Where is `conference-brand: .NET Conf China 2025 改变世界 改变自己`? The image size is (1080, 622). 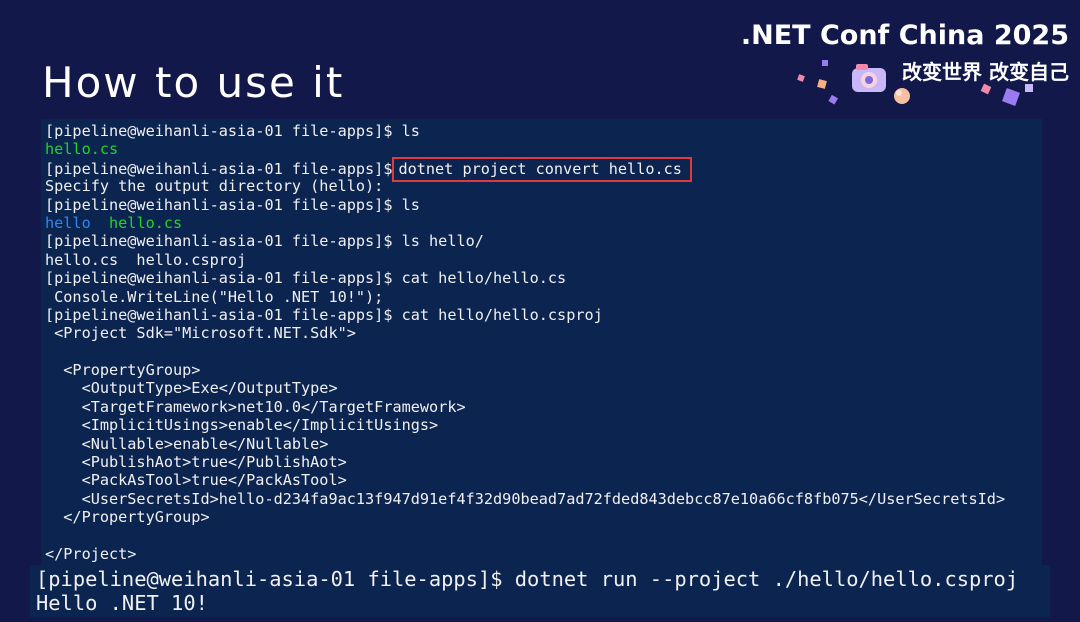 conference-brand: .NET Conf China 2025 改变世界 改变自己 is located at coordinates (908, 65).